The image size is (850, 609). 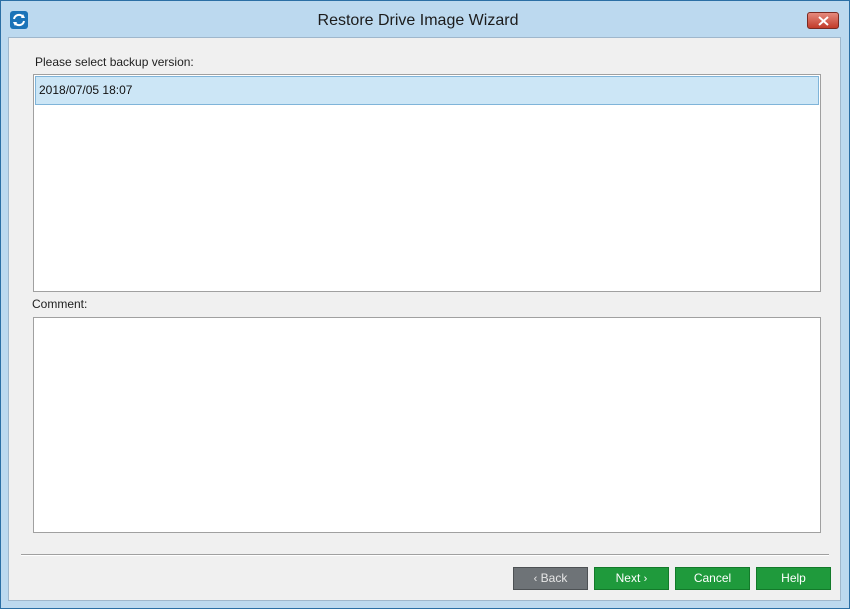 I want to click on close-icon, so click(x=823, y=21).